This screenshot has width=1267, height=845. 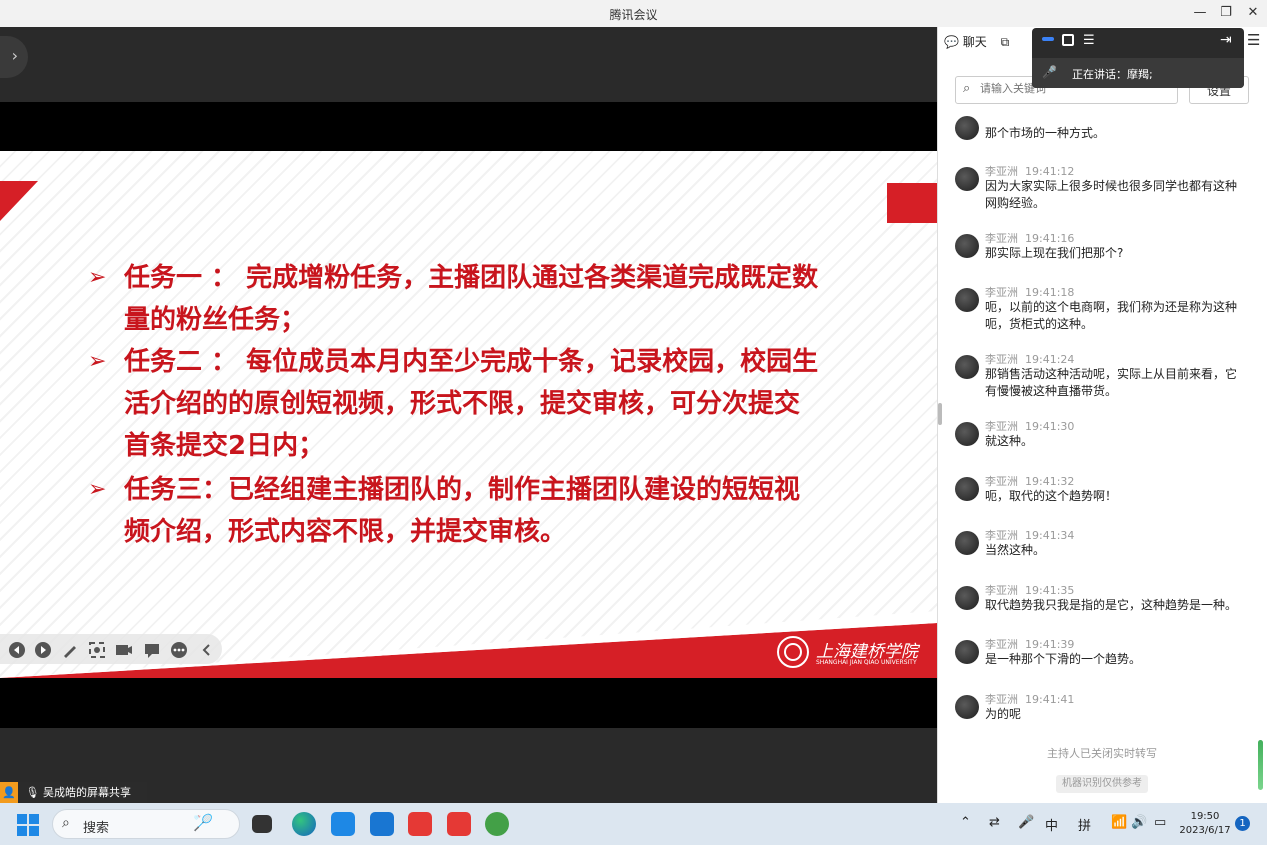 I want to click on chat-message: 那个市场的一种方式。, so click(x=1105, y=128).